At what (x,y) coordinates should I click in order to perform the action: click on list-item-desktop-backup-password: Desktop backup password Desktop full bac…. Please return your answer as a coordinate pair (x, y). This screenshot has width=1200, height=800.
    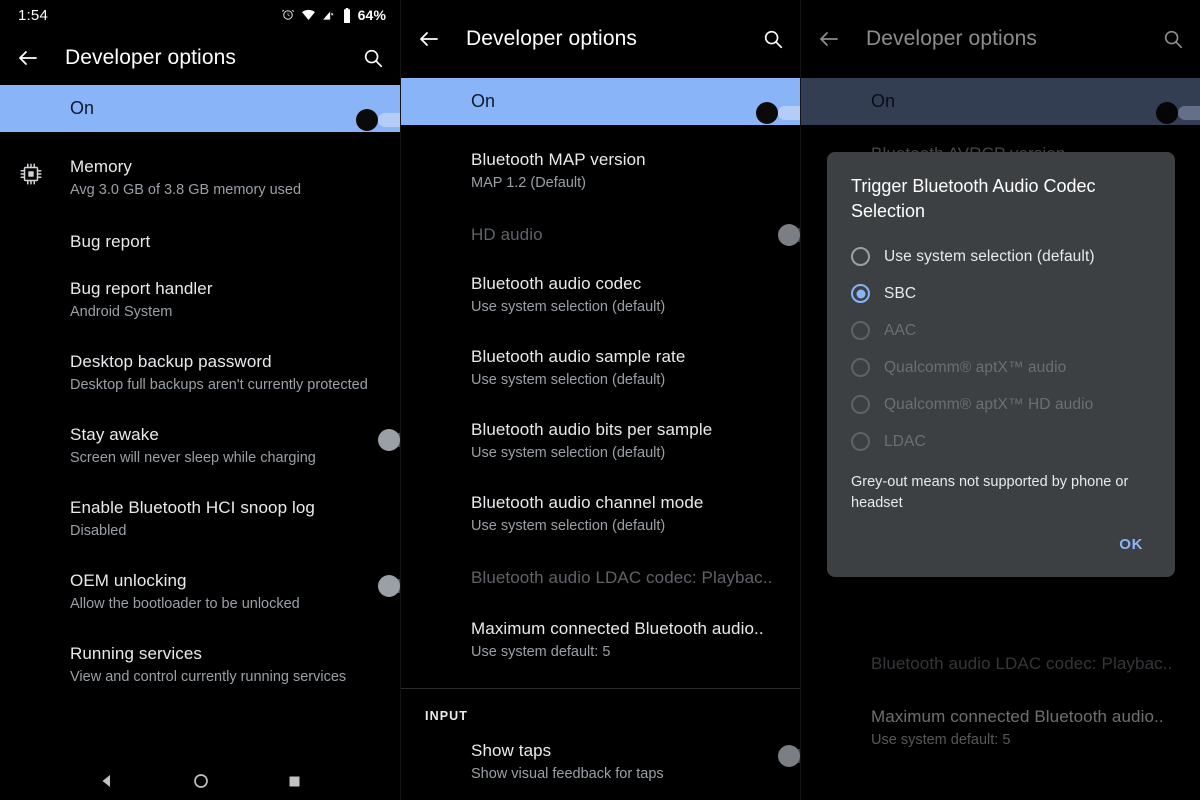
    Looking at the image, I should click on (200, 372).